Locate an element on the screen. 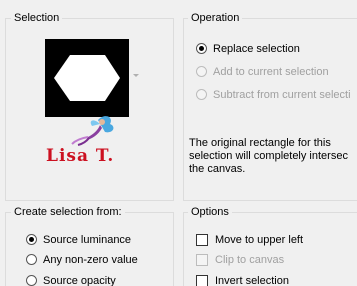  options-group-title: Options is located at coordinates (210, 212).